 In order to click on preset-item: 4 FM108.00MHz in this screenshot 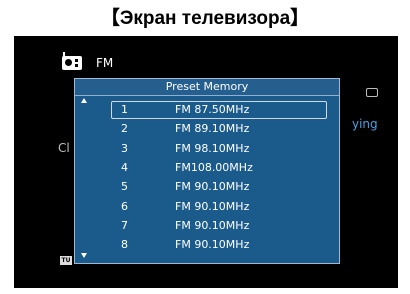, I will do `click(219, 168)`.